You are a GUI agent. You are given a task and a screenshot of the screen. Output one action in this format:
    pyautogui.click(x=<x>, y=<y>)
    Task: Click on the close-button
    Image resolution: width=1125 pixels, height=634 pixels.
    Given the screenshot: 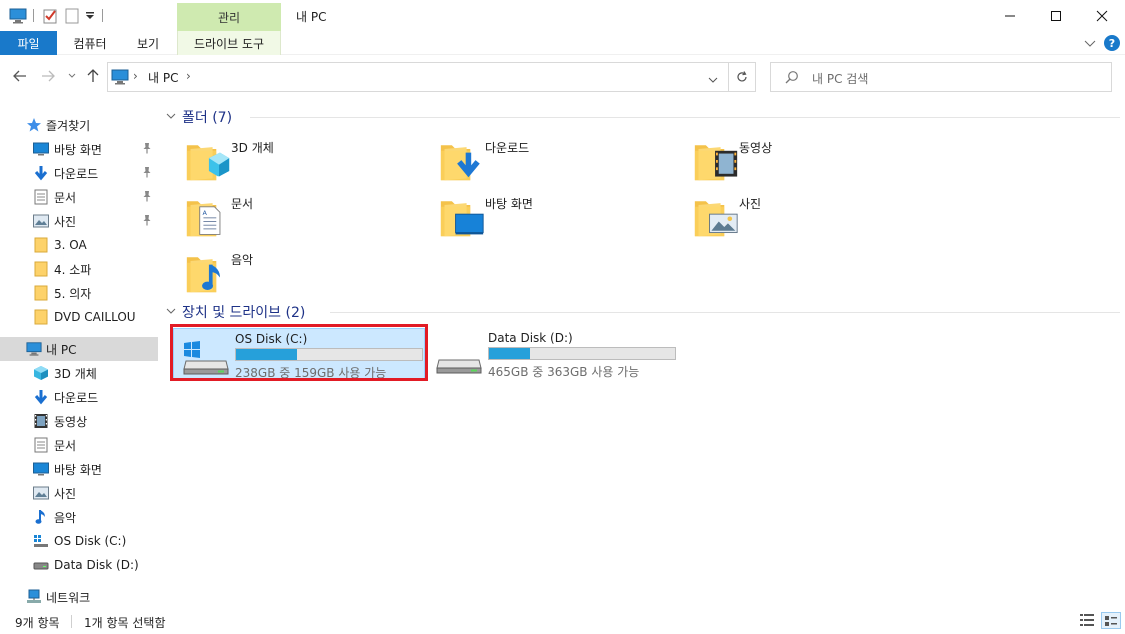 What is the action you would take?
    pyautogui.click(x=1102, y=15)
    